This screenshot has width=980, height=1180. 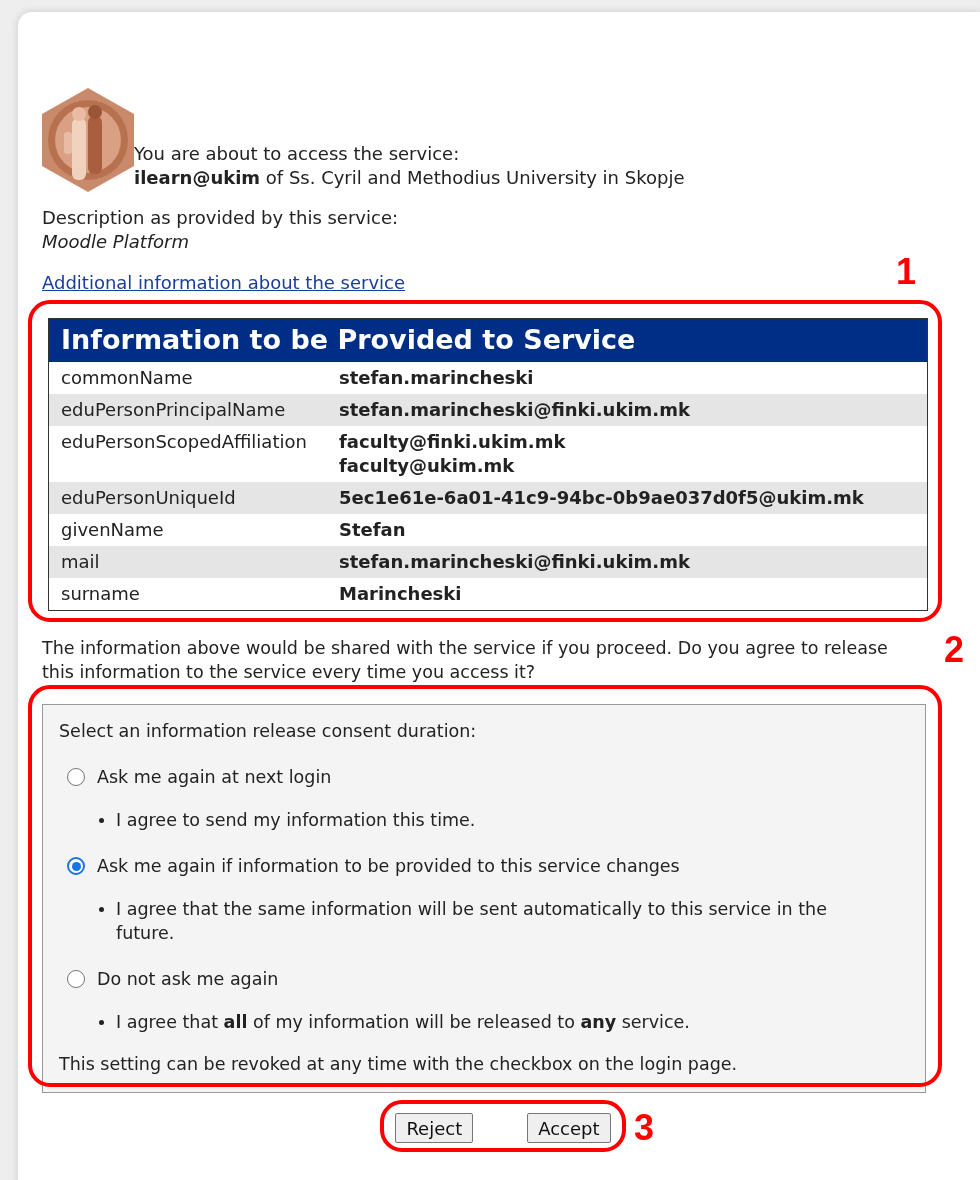 I want to click on reject-button: Reject, so click(x=434, y=1128).